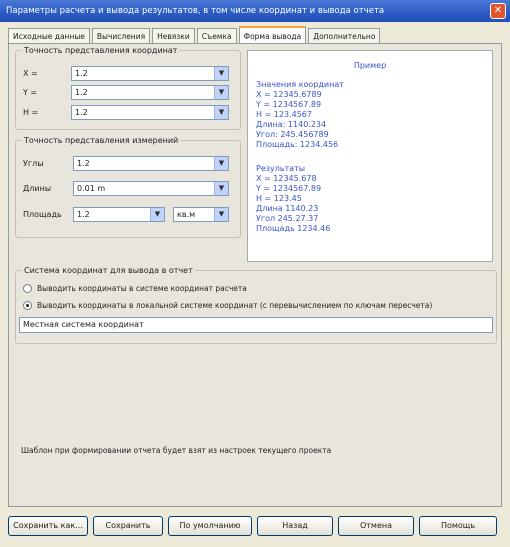 The image size is (510, 547). I want to click on area-unit-select: кв.м ▼, so click(201, 214).